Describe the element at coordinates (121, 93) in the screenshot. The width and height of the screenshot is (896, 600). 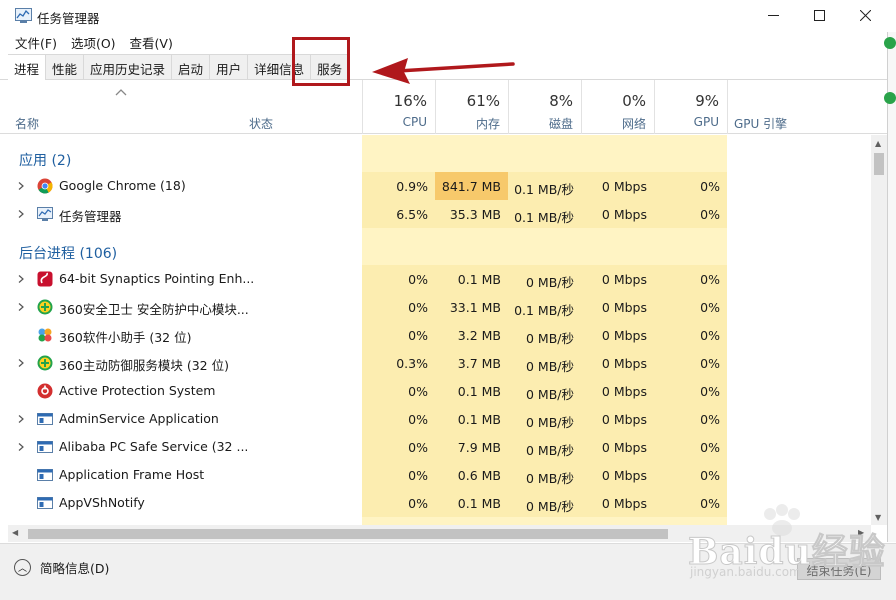
I see `sort-chevron-up-icon` at that location.